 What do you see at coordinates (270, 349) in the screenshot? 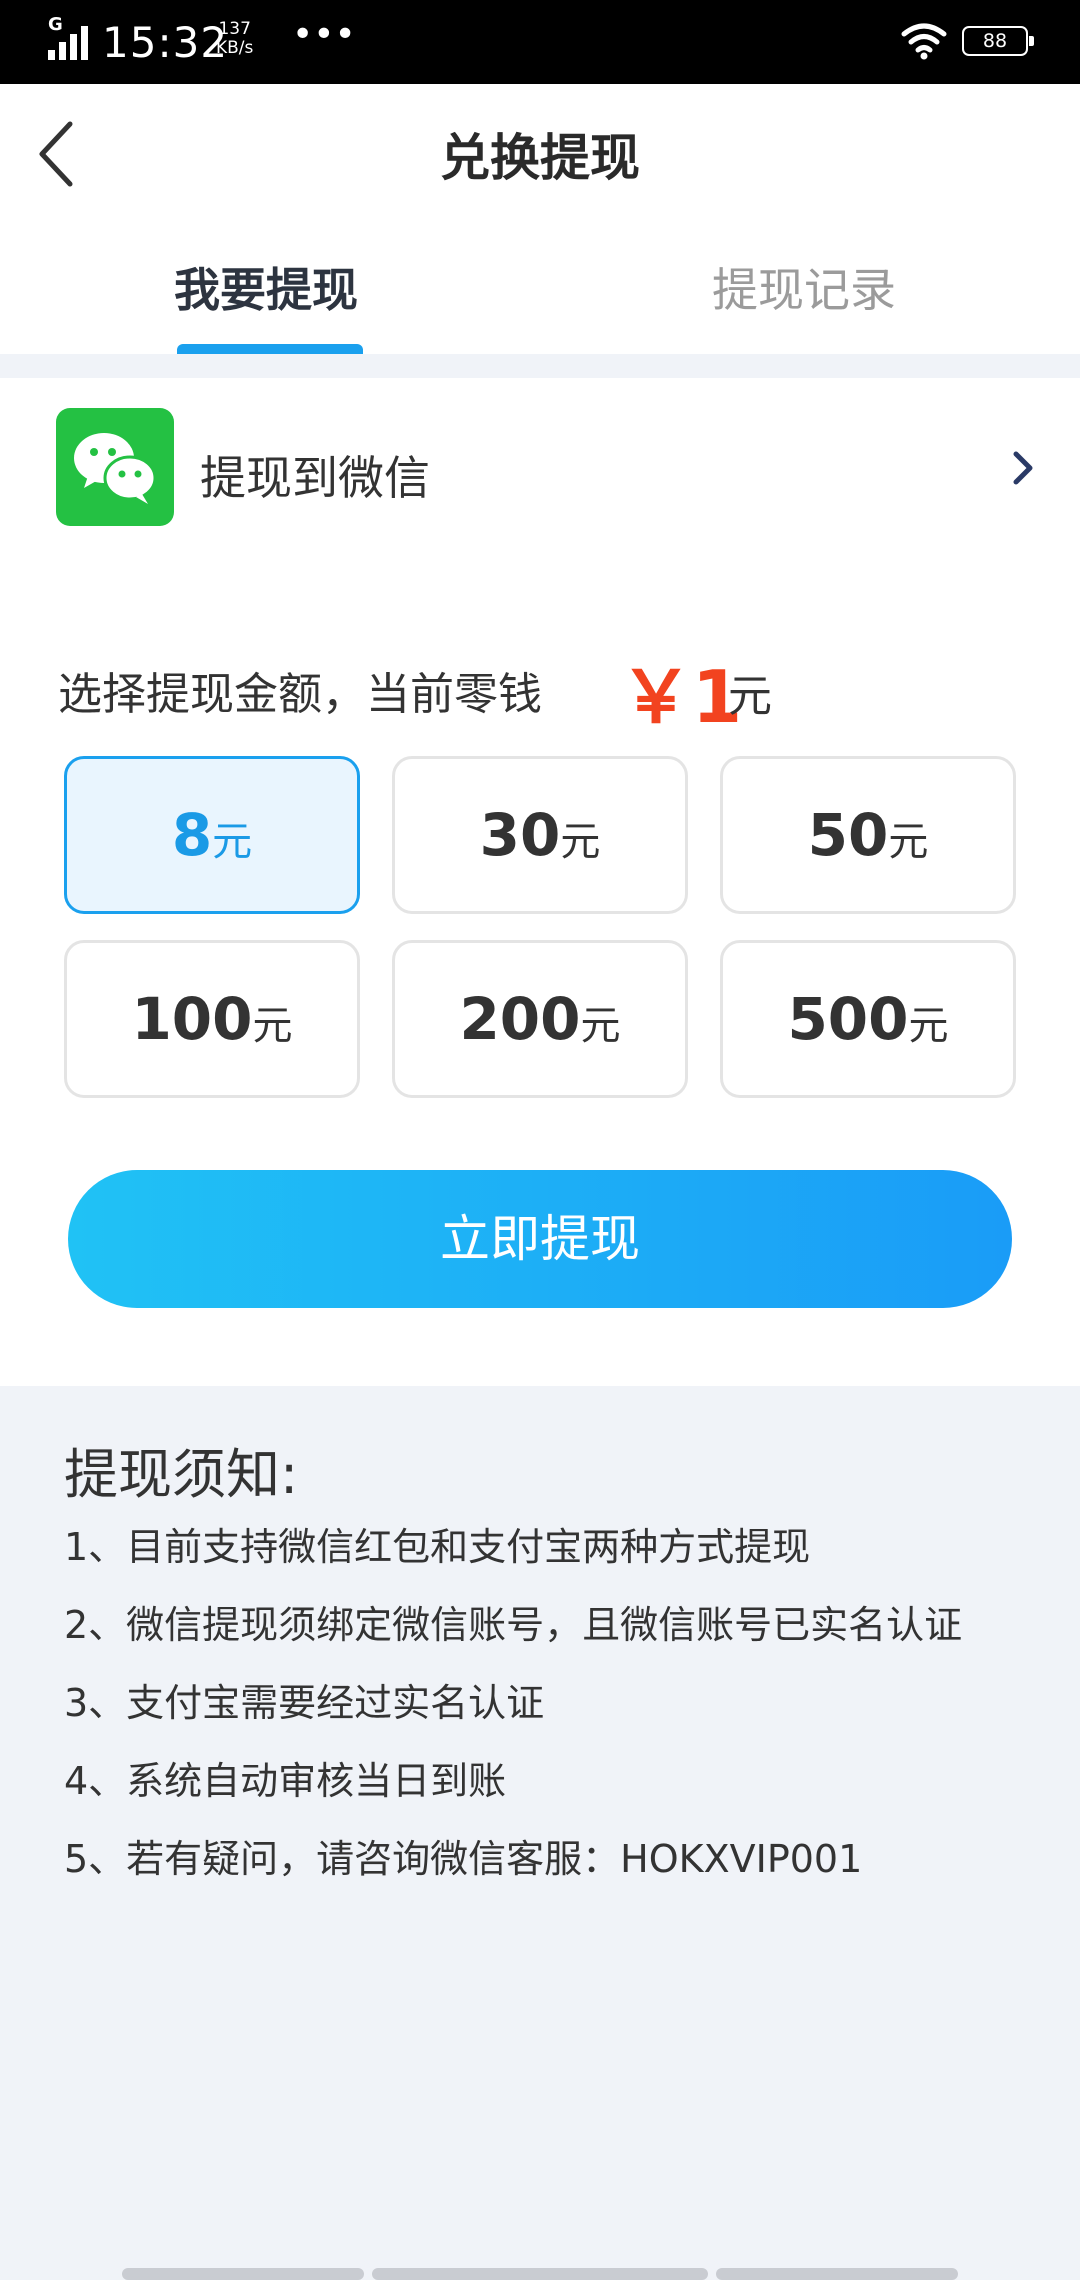
I see `active-tab-indicator` at bounding box center [270, 349].